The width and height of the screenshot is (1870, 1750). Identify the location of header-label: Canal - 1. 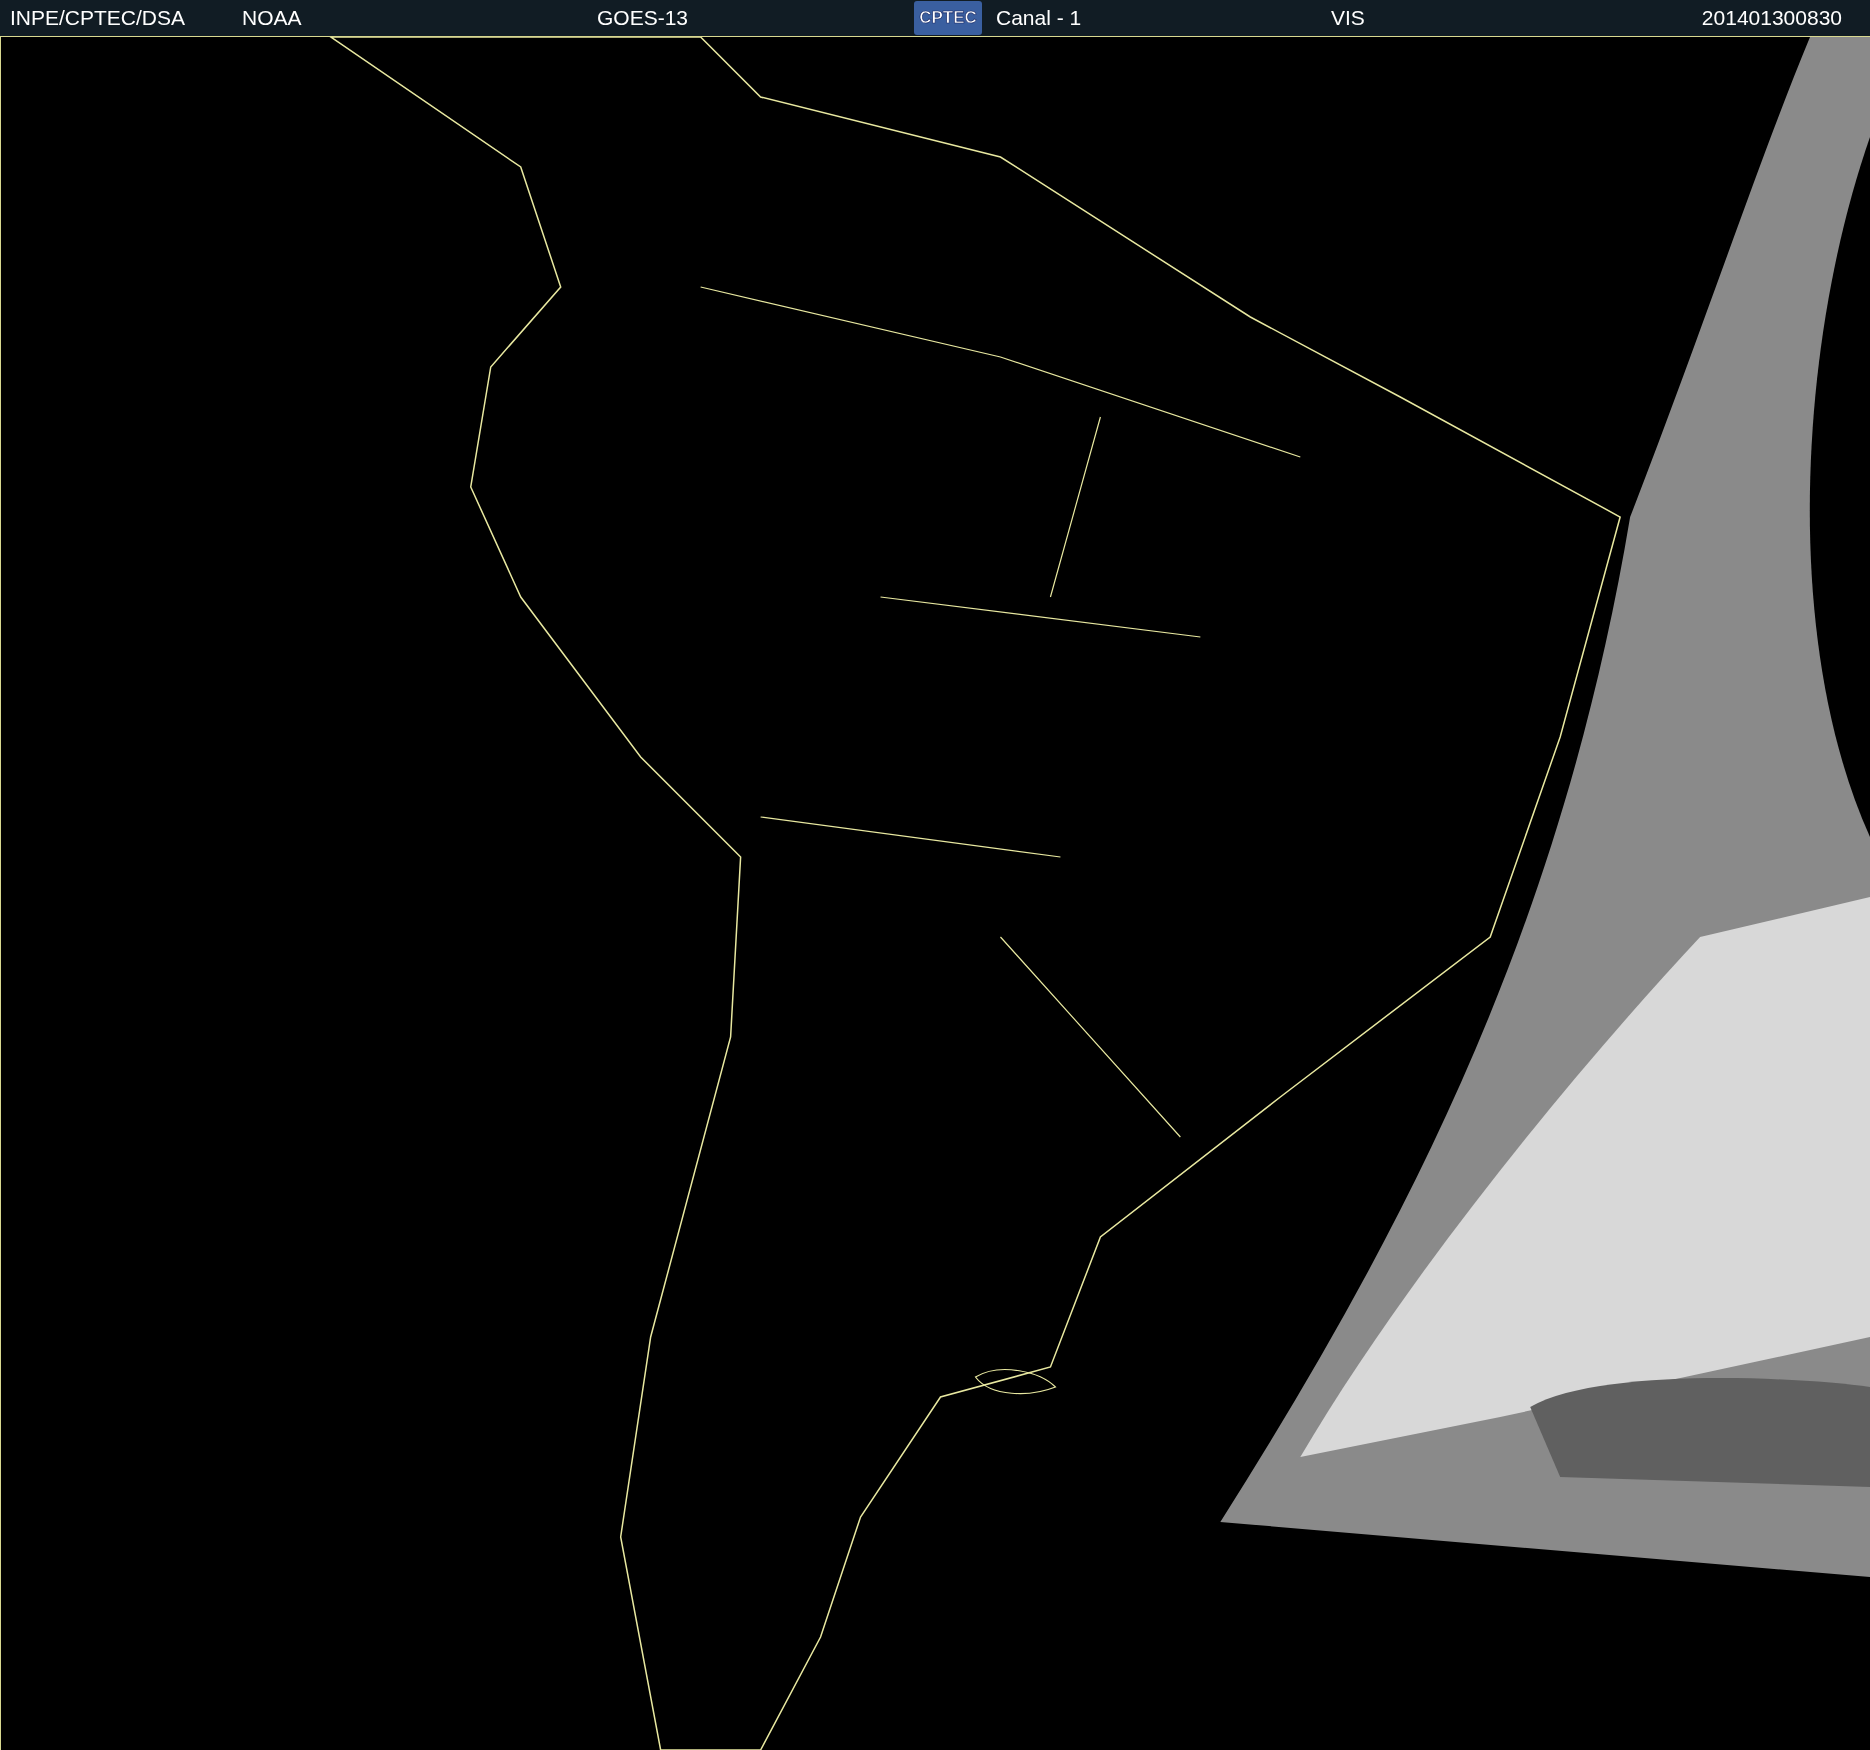
(1039, 18).